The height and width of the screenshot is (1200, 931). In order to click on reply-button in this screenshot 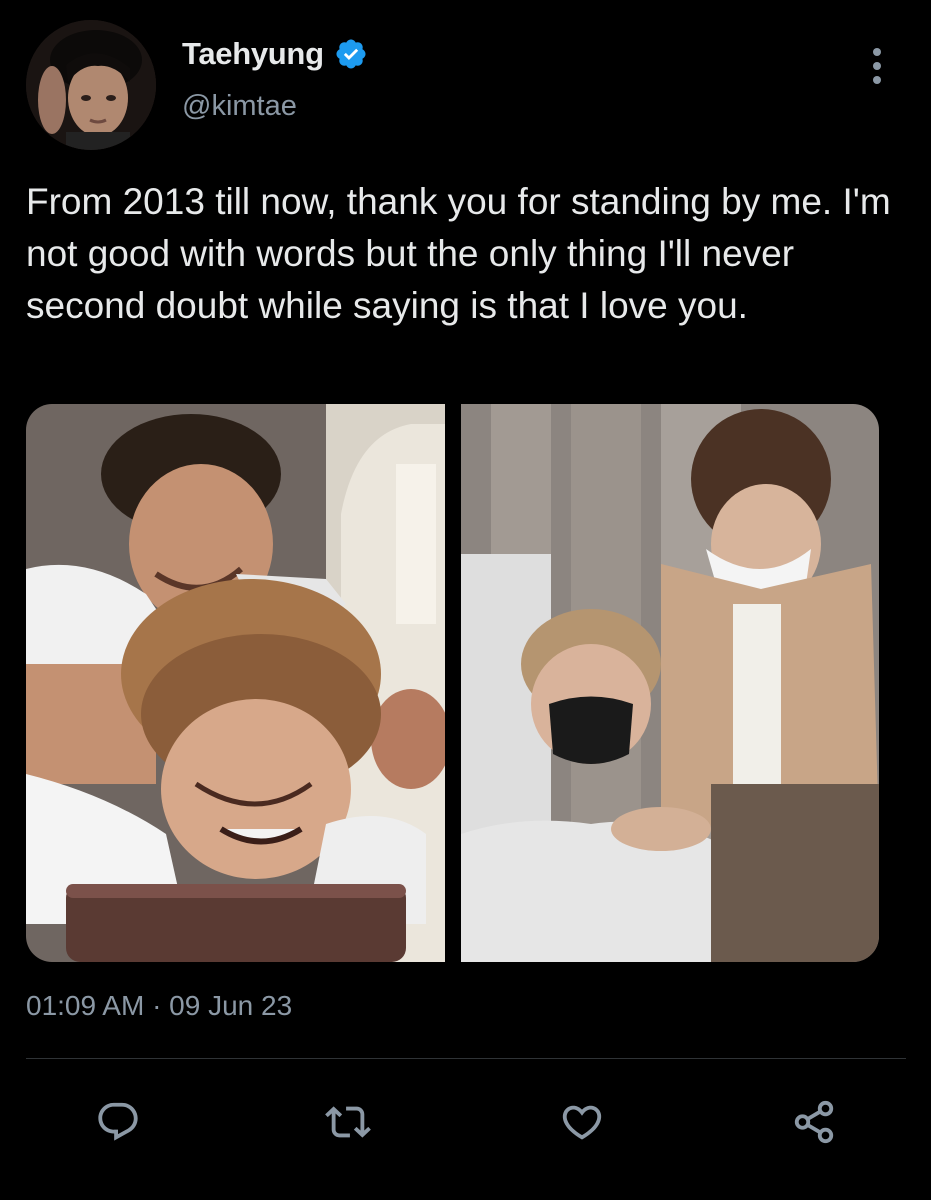, I will do `click(118, 1122)`.